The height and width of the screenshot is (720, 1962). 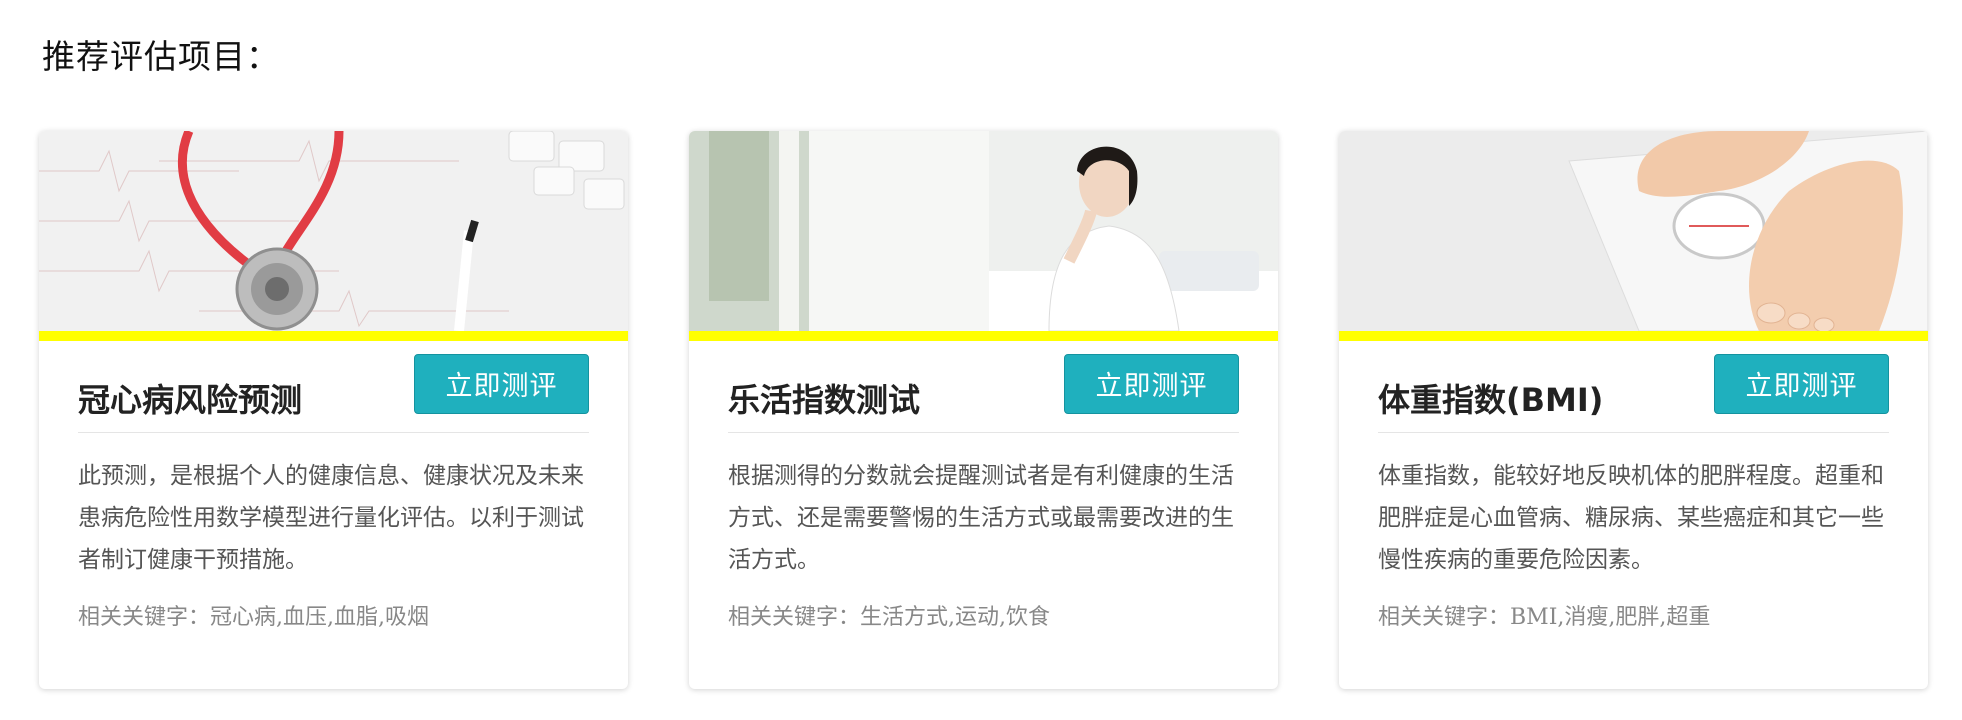 What do you see at coordinates (824, 391) in the screenshot?
I see `card-title: 乐活指数测试` at bounding box center [824, 391].